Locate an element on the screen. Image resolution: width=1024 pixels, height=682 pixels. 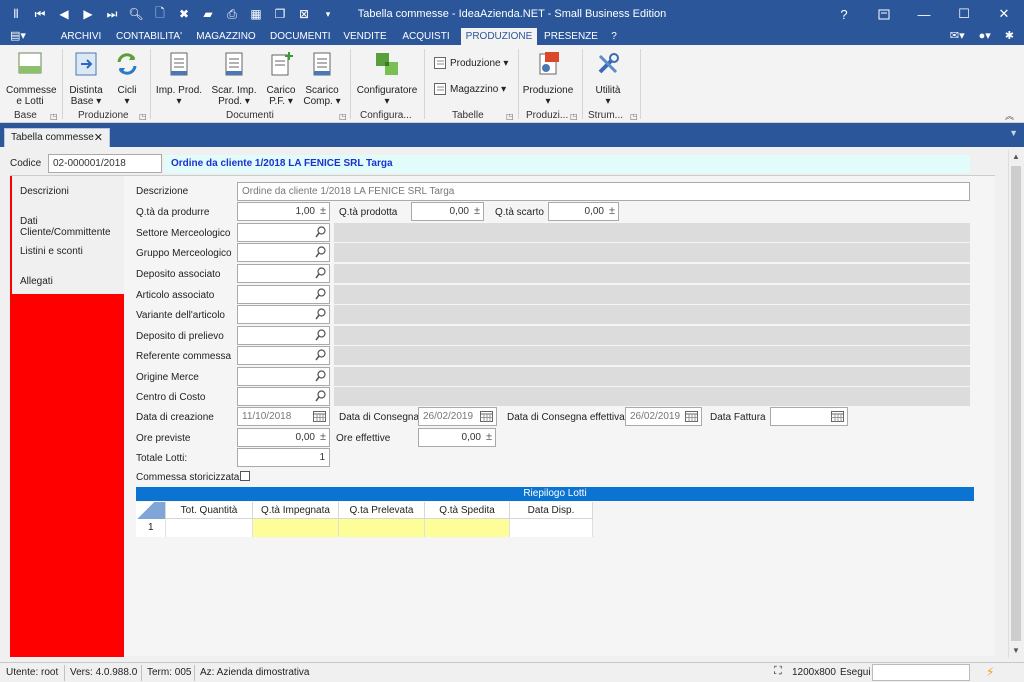
totale-lotti-field: 1 is located at coordinates (283, 457).